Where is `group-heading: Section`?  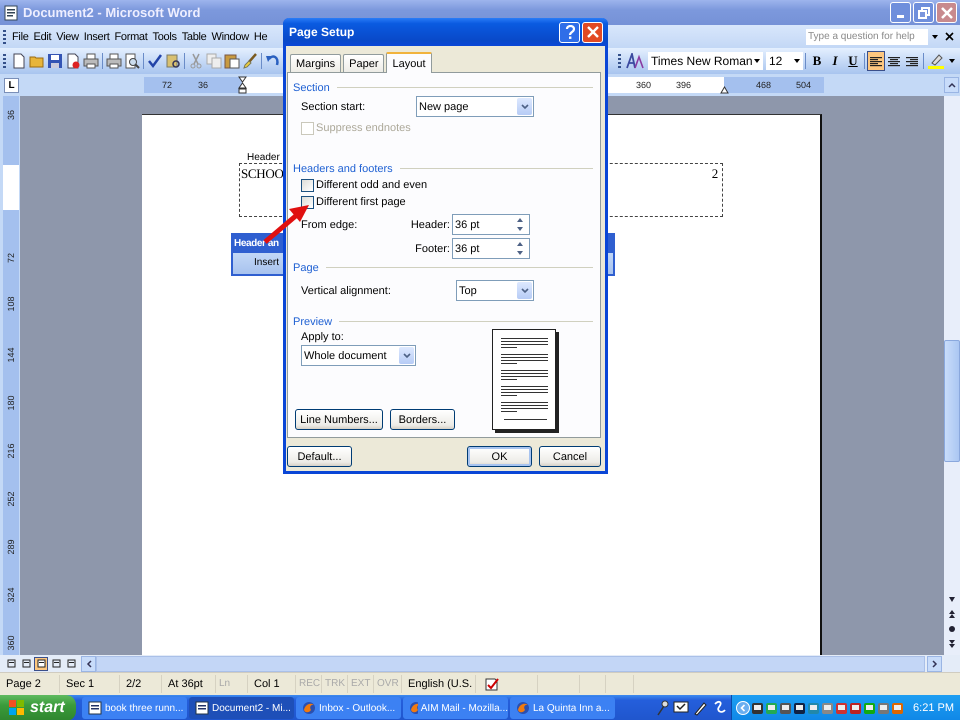 group-heading: Section is located at coordinates (311, 88).